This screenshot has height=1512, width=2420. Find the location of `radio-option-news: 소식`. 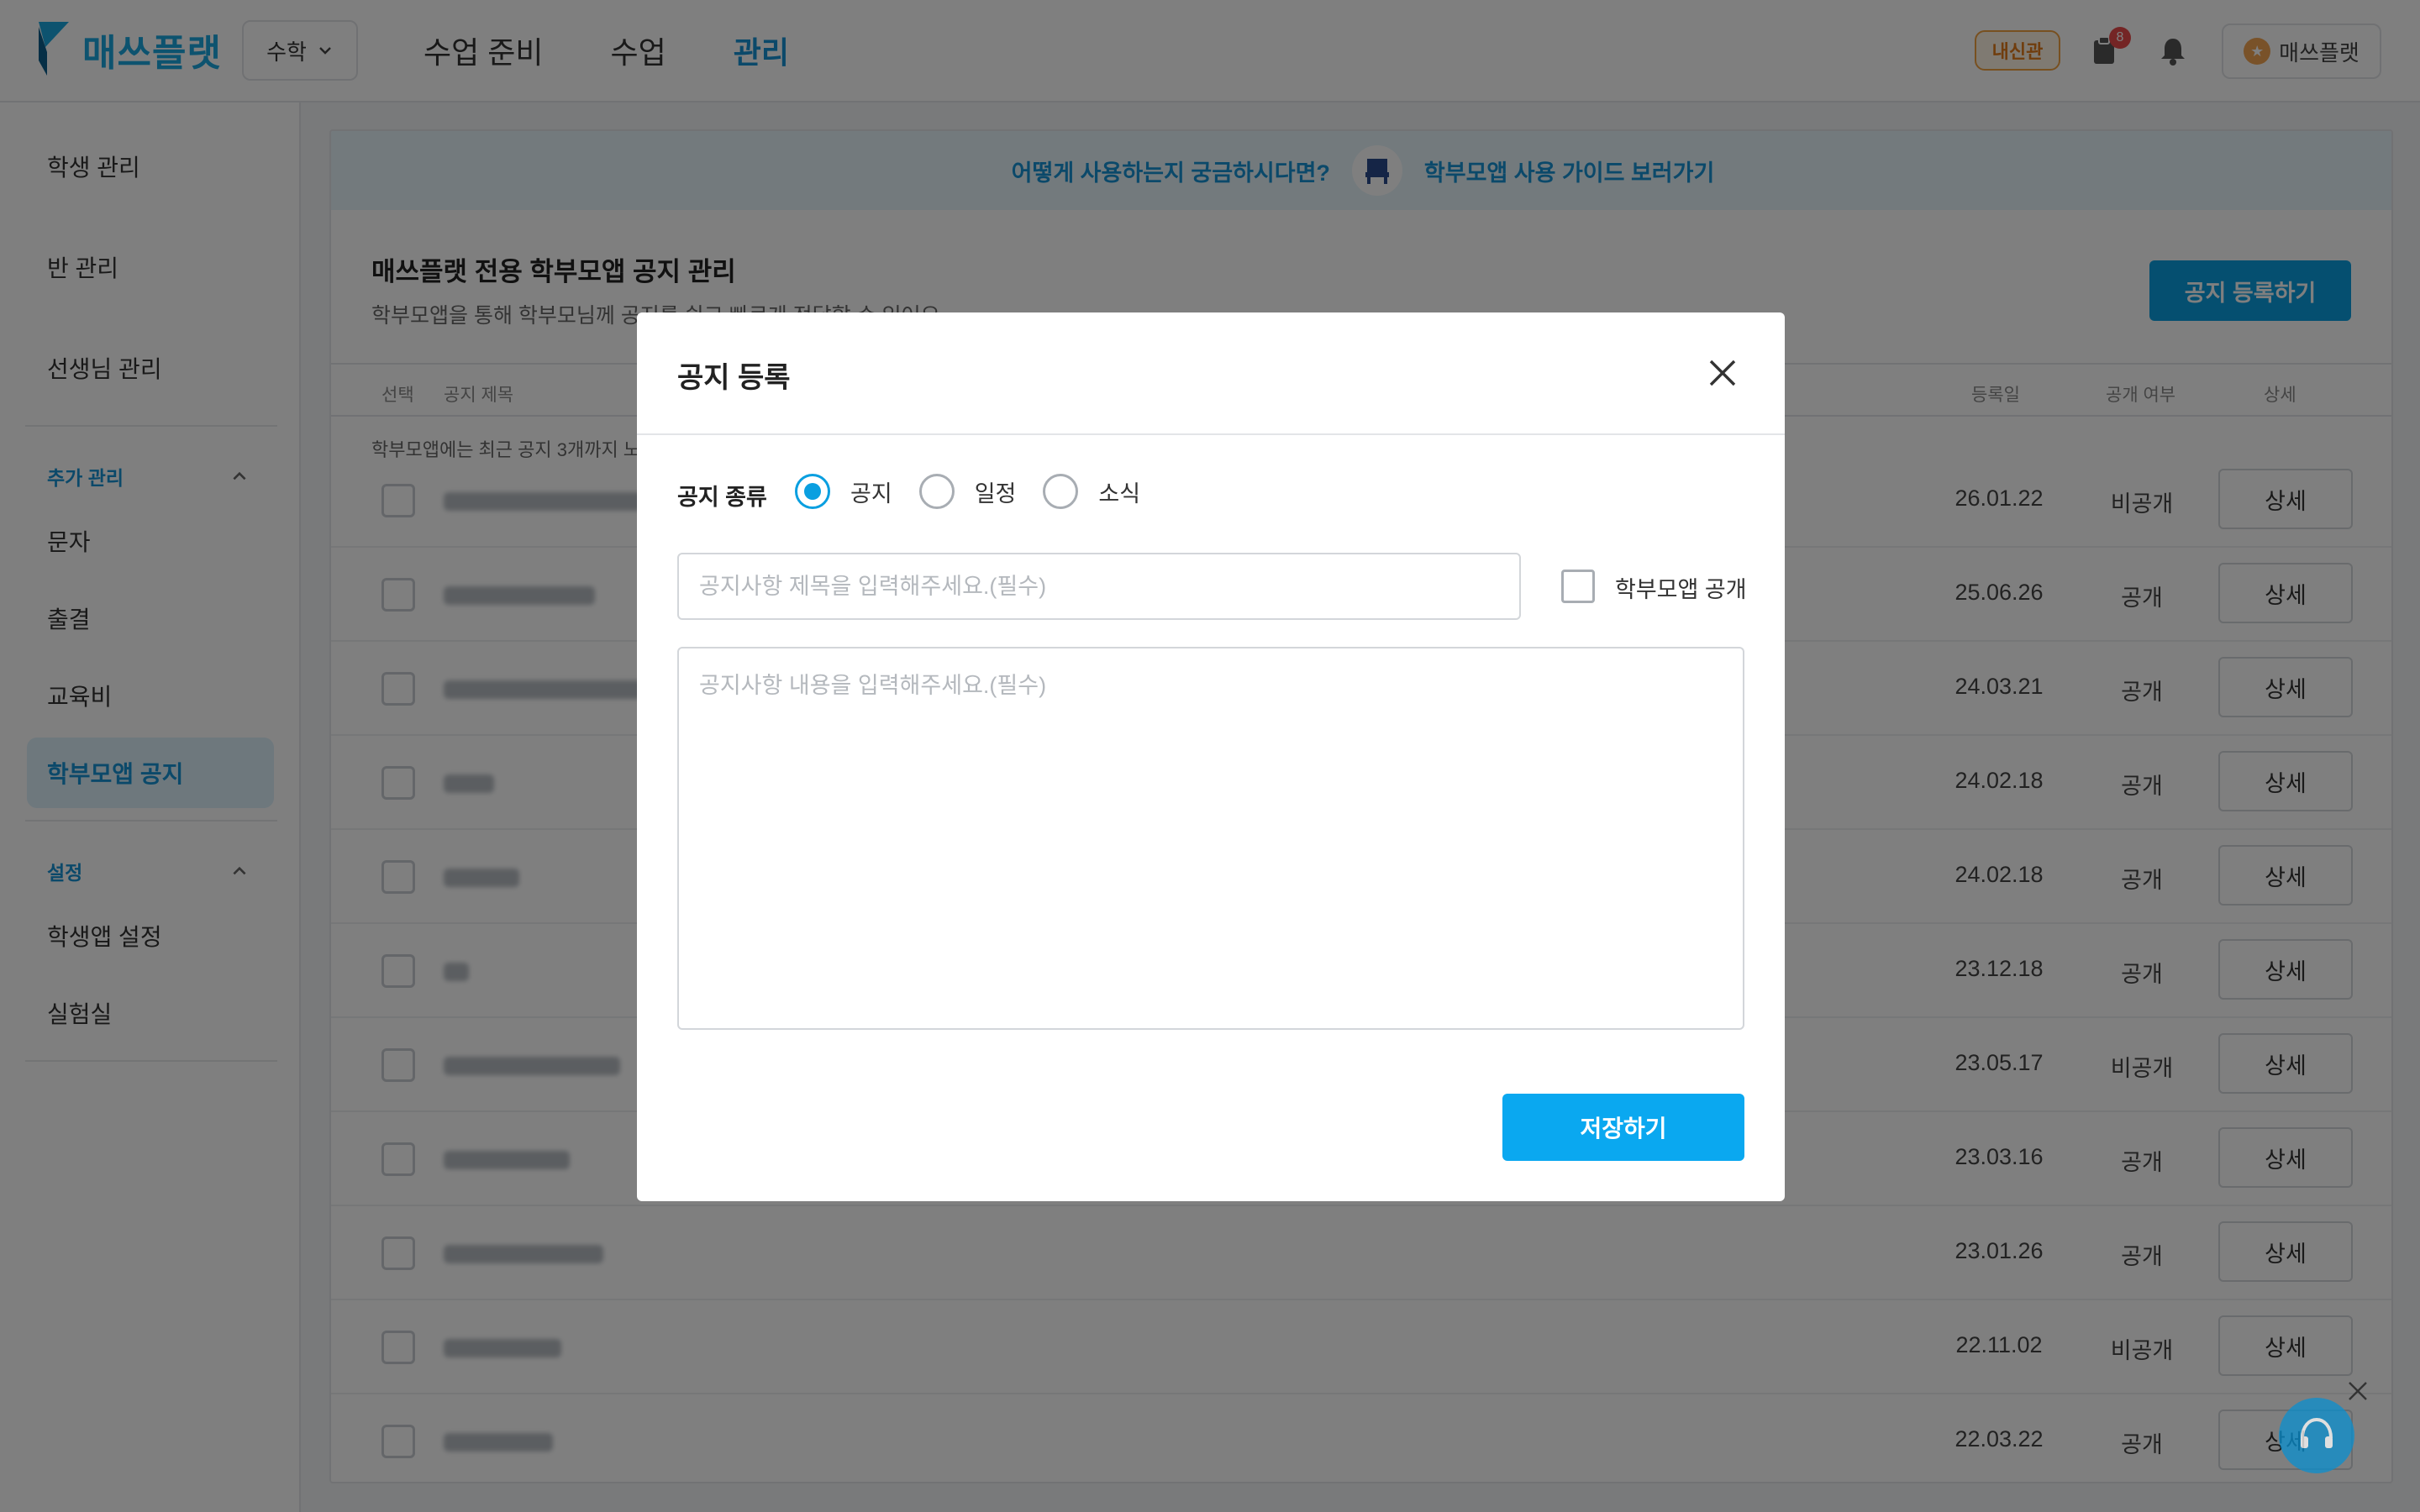

radio-option-news: 소식 is located at coordinates (1091, 491).